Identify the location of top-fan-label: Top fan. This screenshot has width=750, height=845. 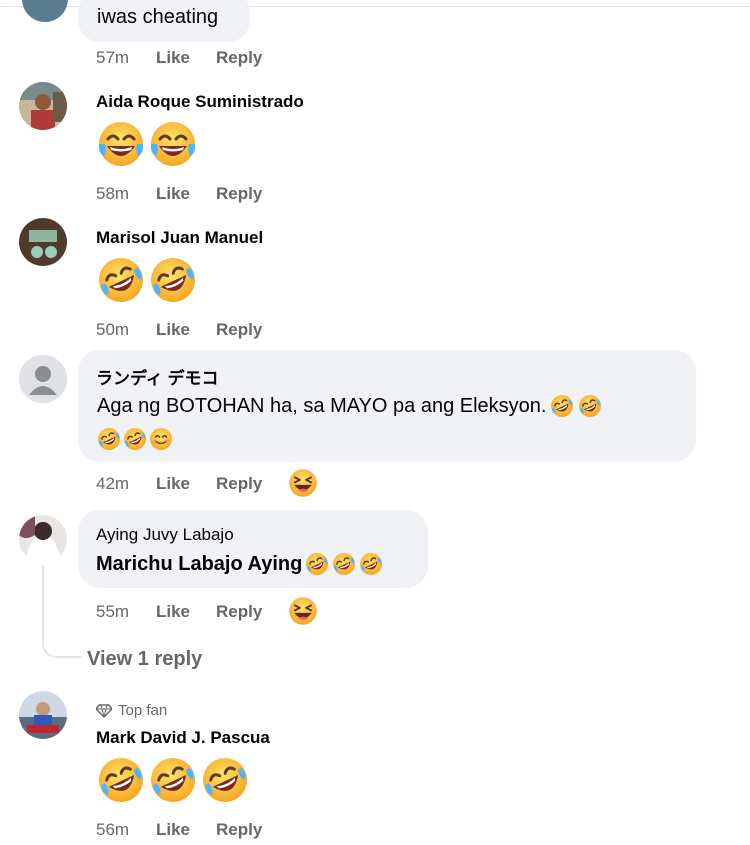
(143, 710).